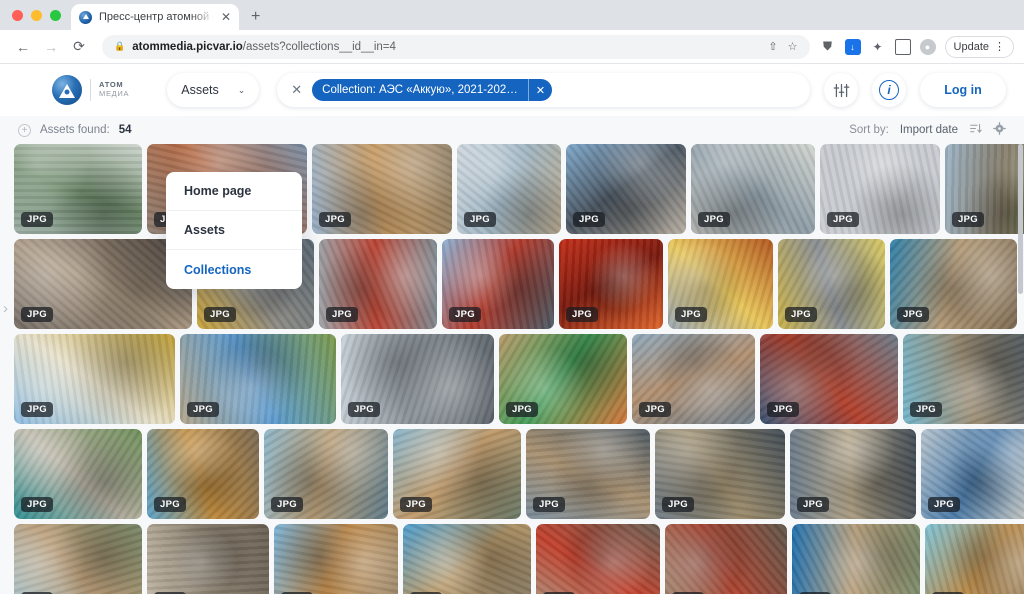  I want to click on tab-favicon-icon, so click(85, 17).